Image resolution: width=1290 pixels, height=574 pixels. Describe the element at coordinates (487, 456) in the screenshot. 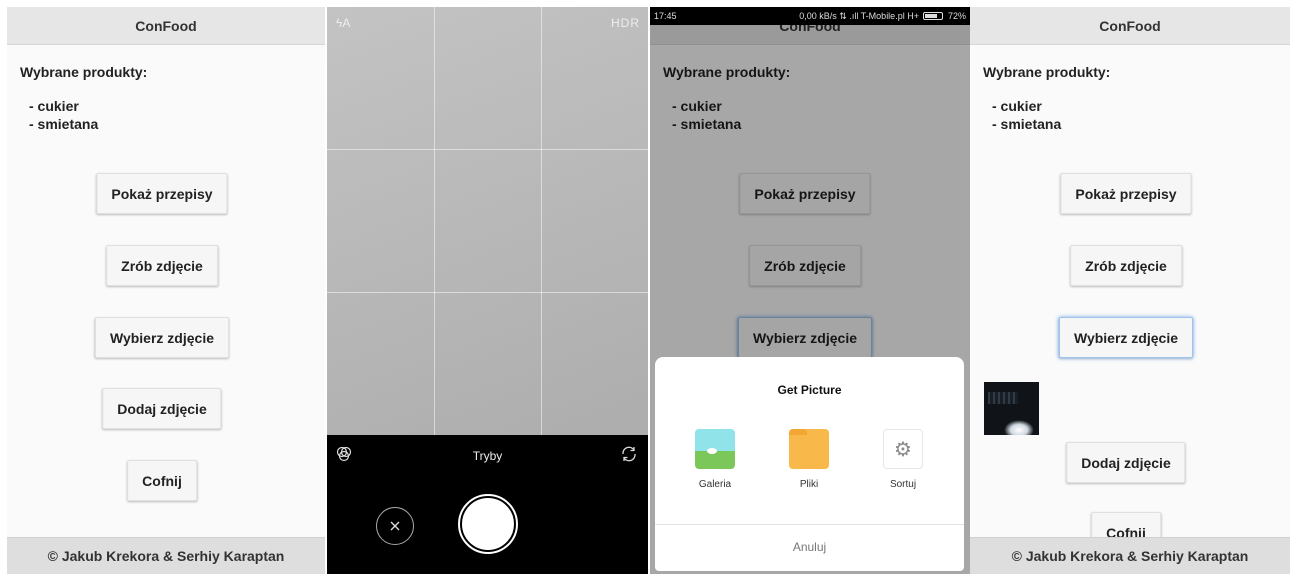

I see `modes-button: Tryby` at that location.